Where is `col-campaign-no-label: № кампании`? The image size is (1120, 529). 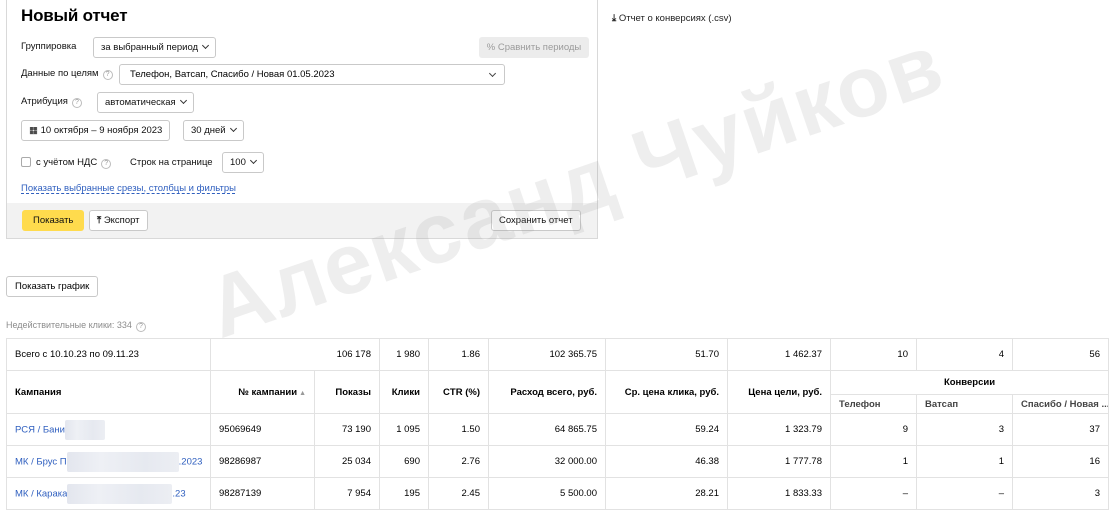
col-campaign-no-label: № кампании is located at coordinates (268, 392).